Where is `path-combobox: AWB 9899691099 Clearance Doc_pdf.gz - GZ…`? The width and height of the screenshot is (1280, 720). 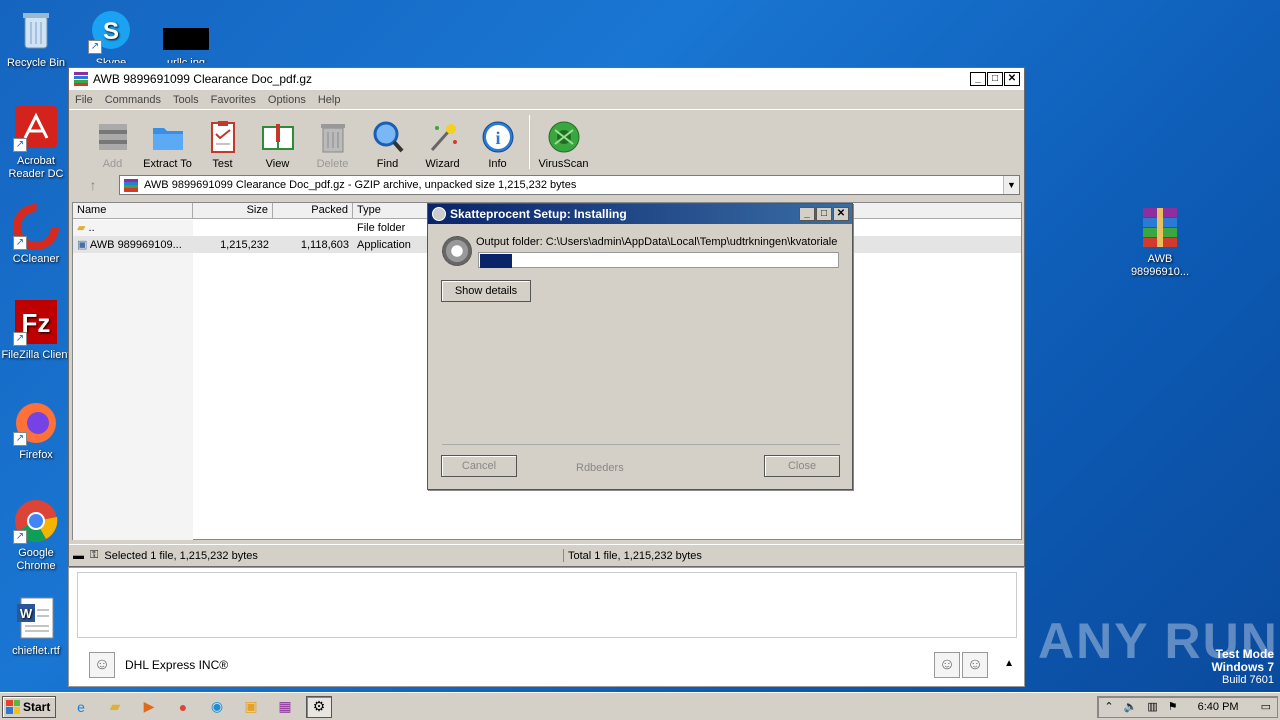
path-combobox: AWB 9899691099 Clearance Doc_pdf.gz - GZ… is located at coordinates (569, 185).